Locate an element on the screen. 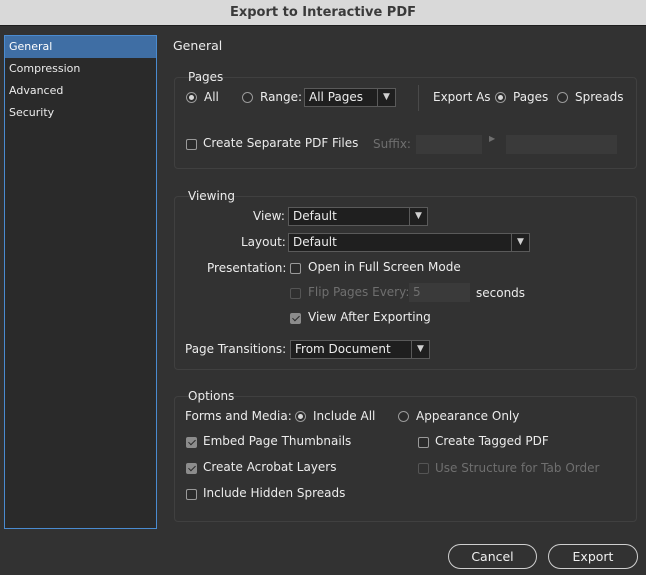  full-screen-checkbox is located at coordinates (295, 268).